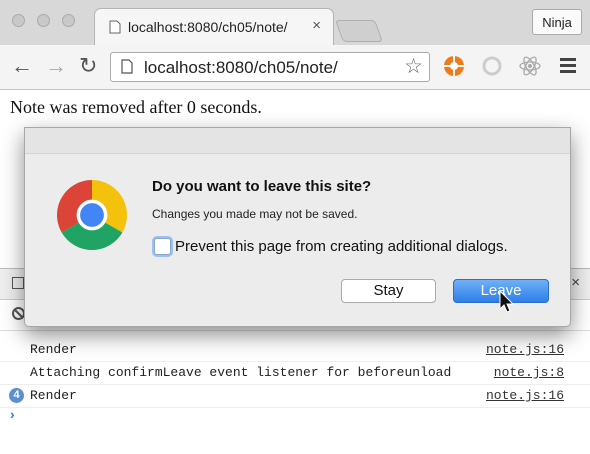  I want to click on address-bar: localhost:8080/ch05/note/ ☆, so click(270, 67).